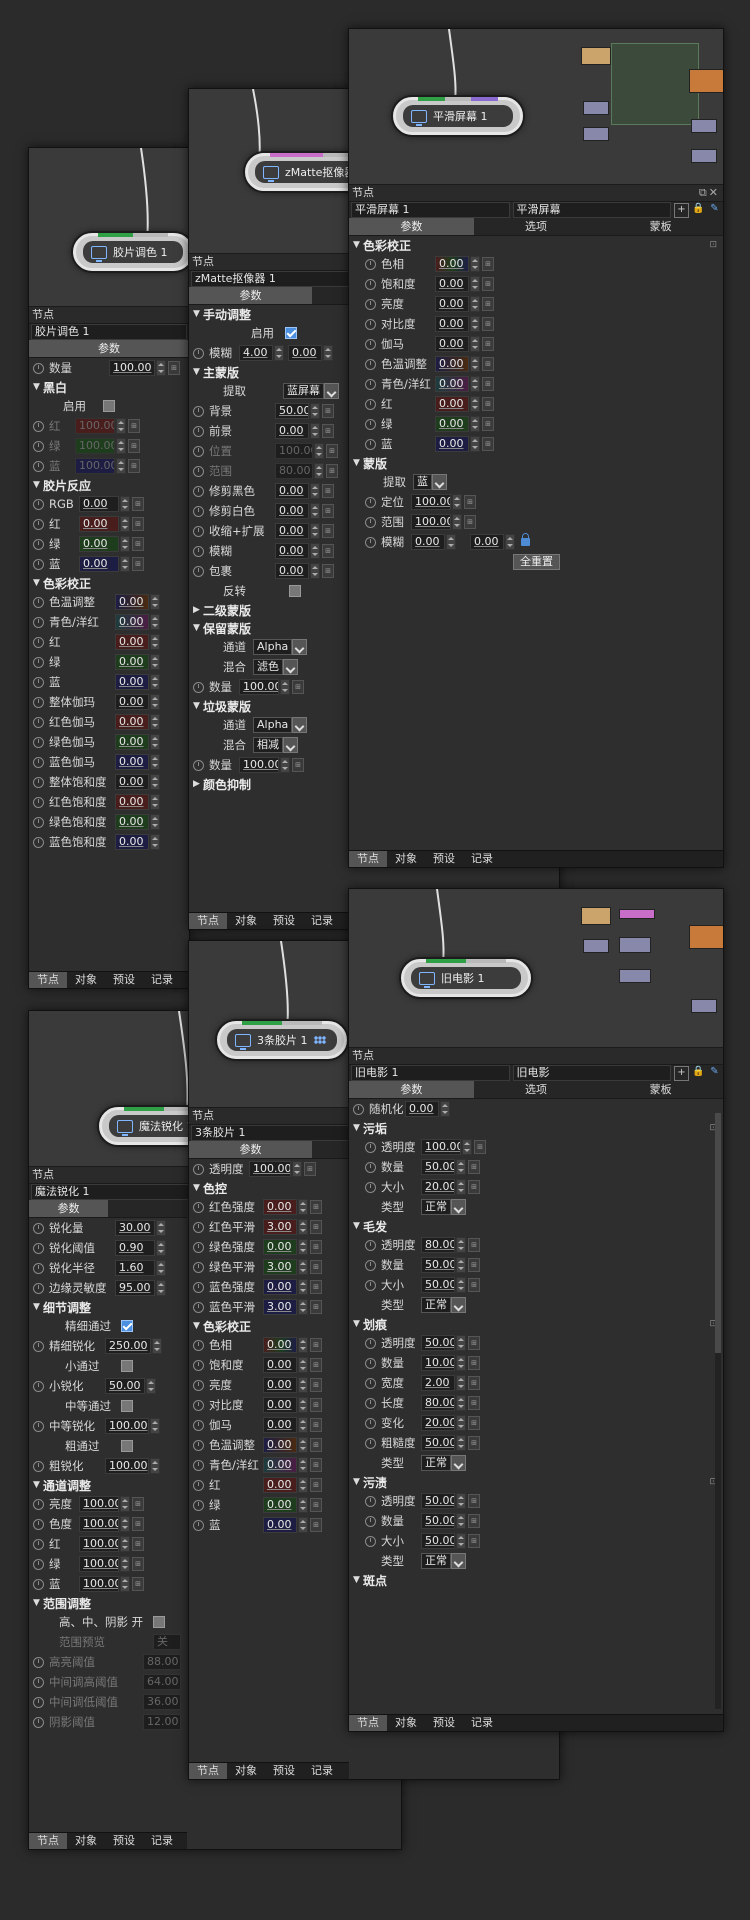  Describe the element at coordinates (452, 364) in the screenshot. I see `temp-field: 0.00` at that location.